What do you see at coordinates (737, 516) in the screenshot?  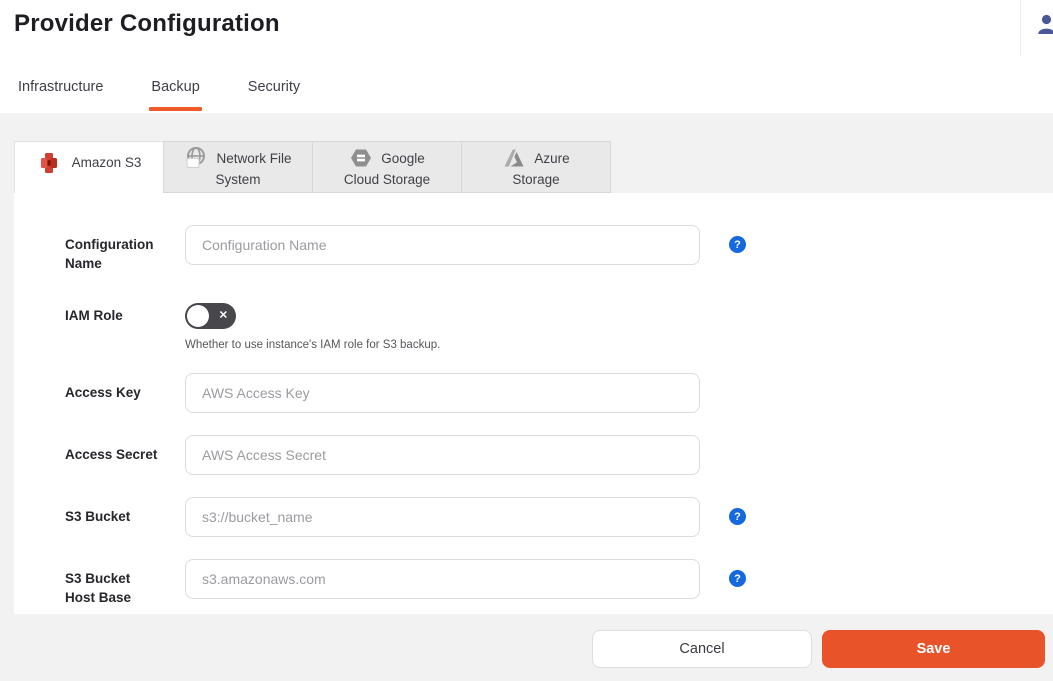 I see `s3-bucket-help-icon` at bounding box center [737, 516].